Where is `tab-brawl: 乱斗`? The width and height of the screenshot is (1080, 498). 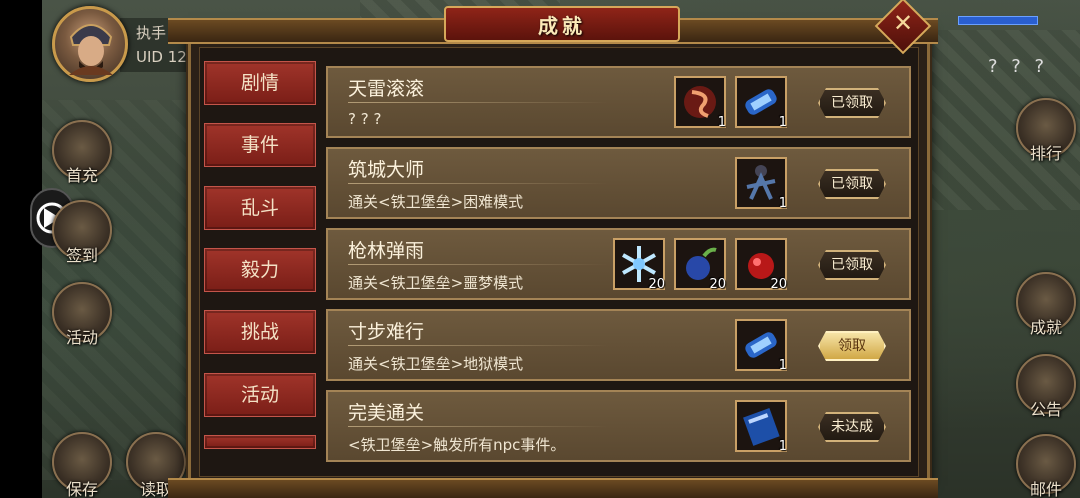 tab-brawl: 乱斗 is located at coordinates (260, 208).